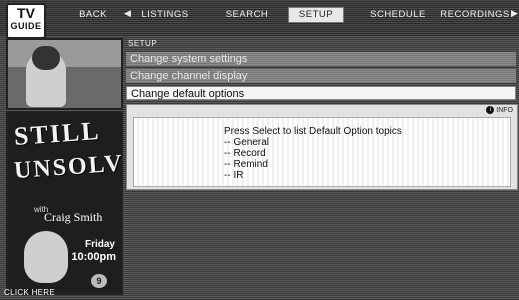  Describe the element at coordinates (313, 159) in the screenshot. I see `topic-list: -- General -- Record -- Remind -- IR` at that location.